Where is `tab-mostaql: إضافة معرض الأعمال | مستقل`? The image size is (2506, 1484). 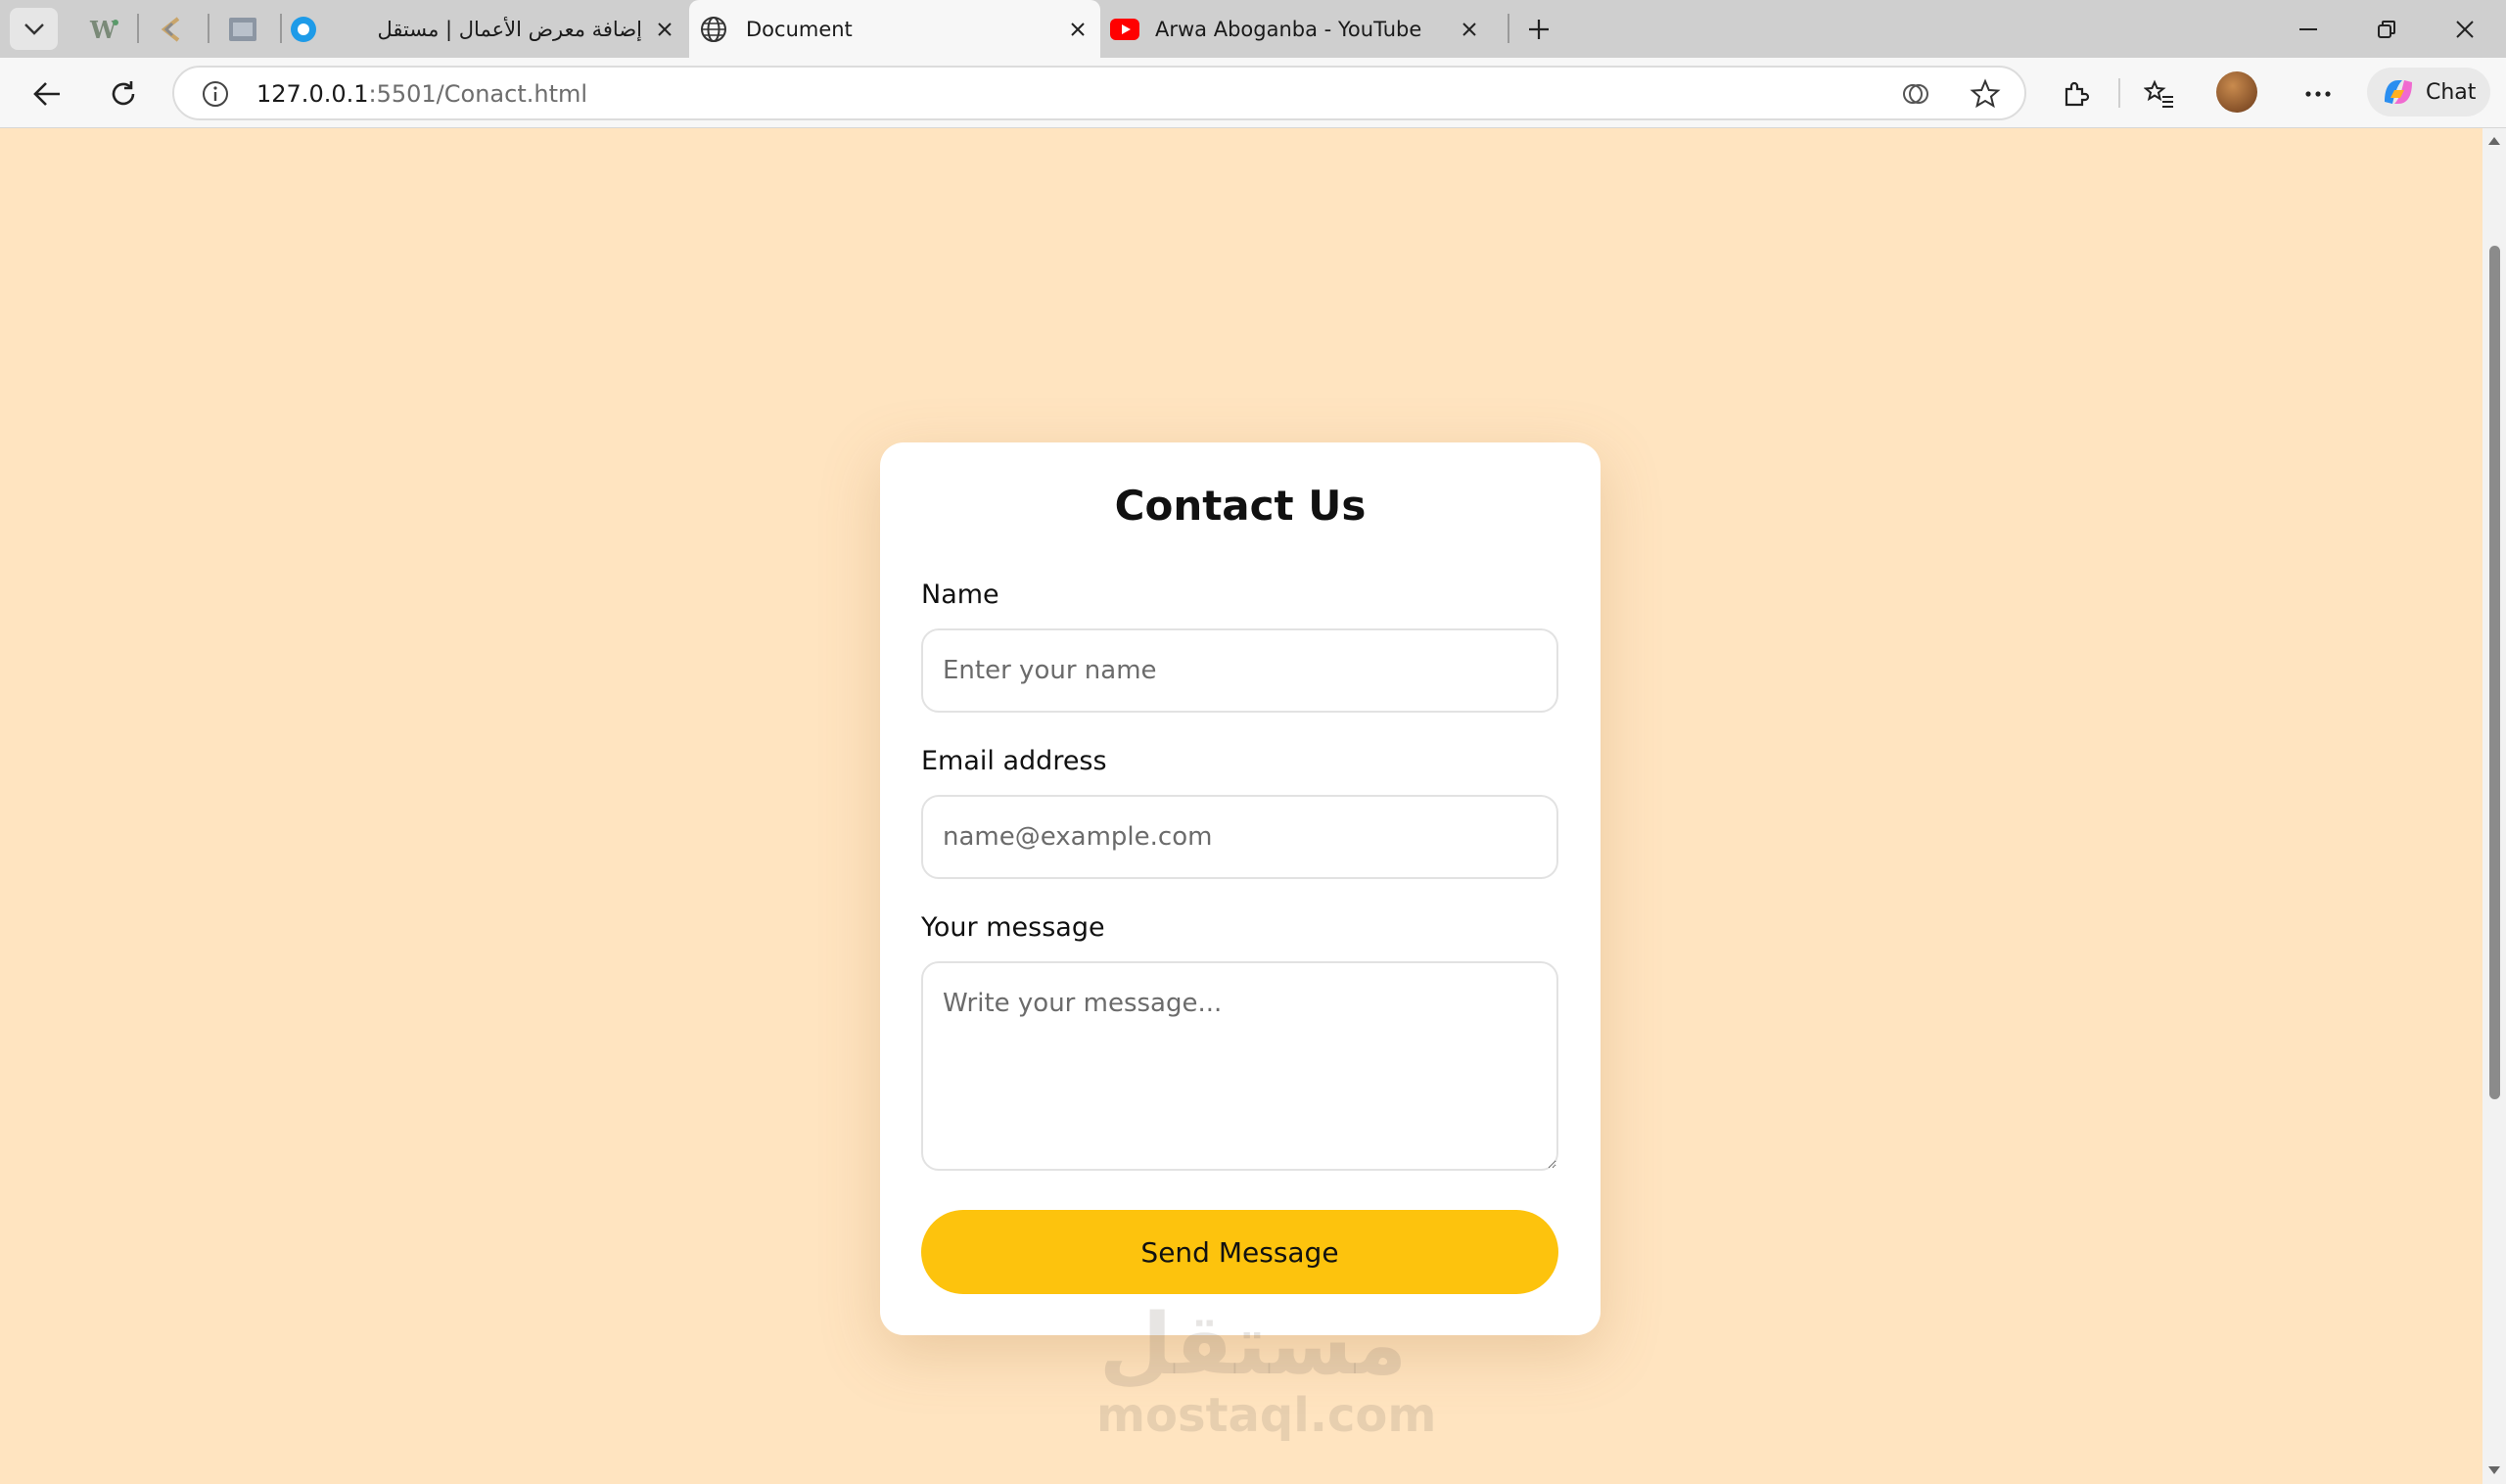 tab-mostaql: إضافة معرض الأعمال | مستقل is located at coordinates (504, 29).